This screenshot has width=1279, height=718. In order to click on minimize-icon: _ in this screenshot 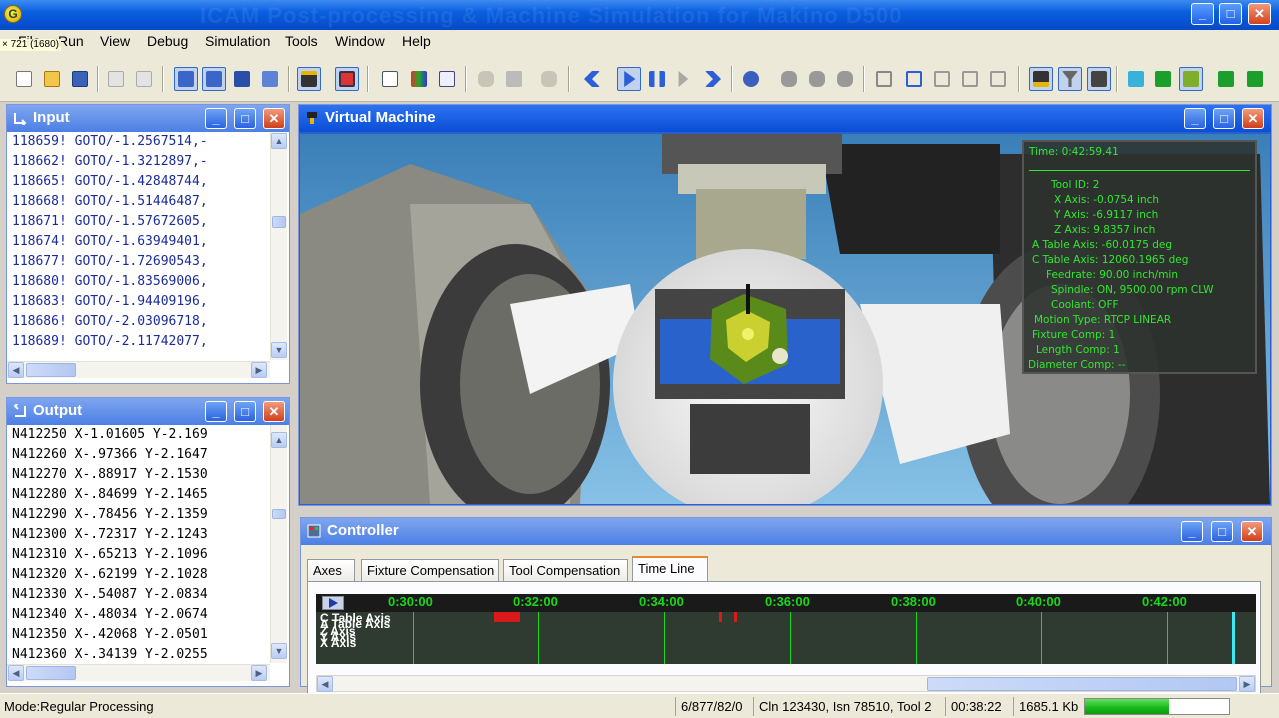, I will do `click(1202, 14)`.